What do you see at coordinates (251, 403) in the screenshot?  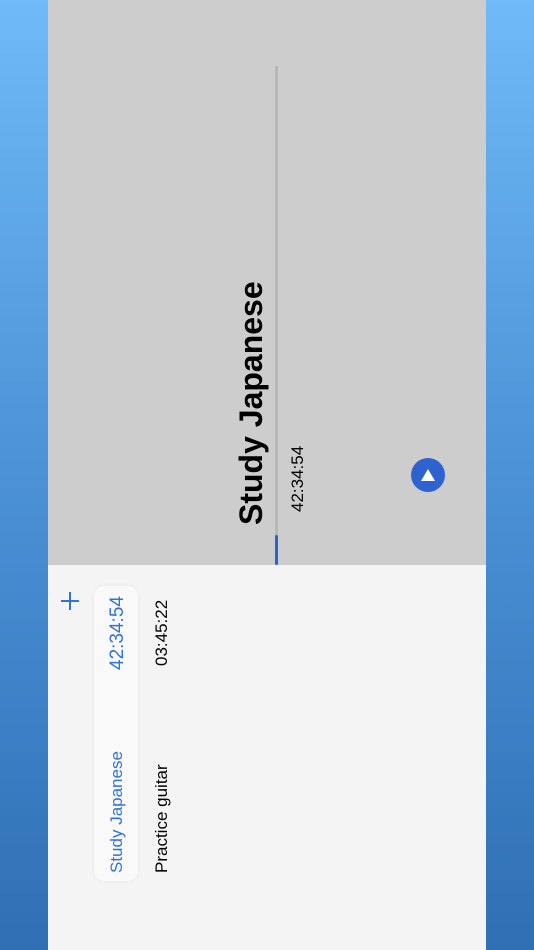 I see `detail-task-title: Study Japanese` at bounding box center [251, 403].